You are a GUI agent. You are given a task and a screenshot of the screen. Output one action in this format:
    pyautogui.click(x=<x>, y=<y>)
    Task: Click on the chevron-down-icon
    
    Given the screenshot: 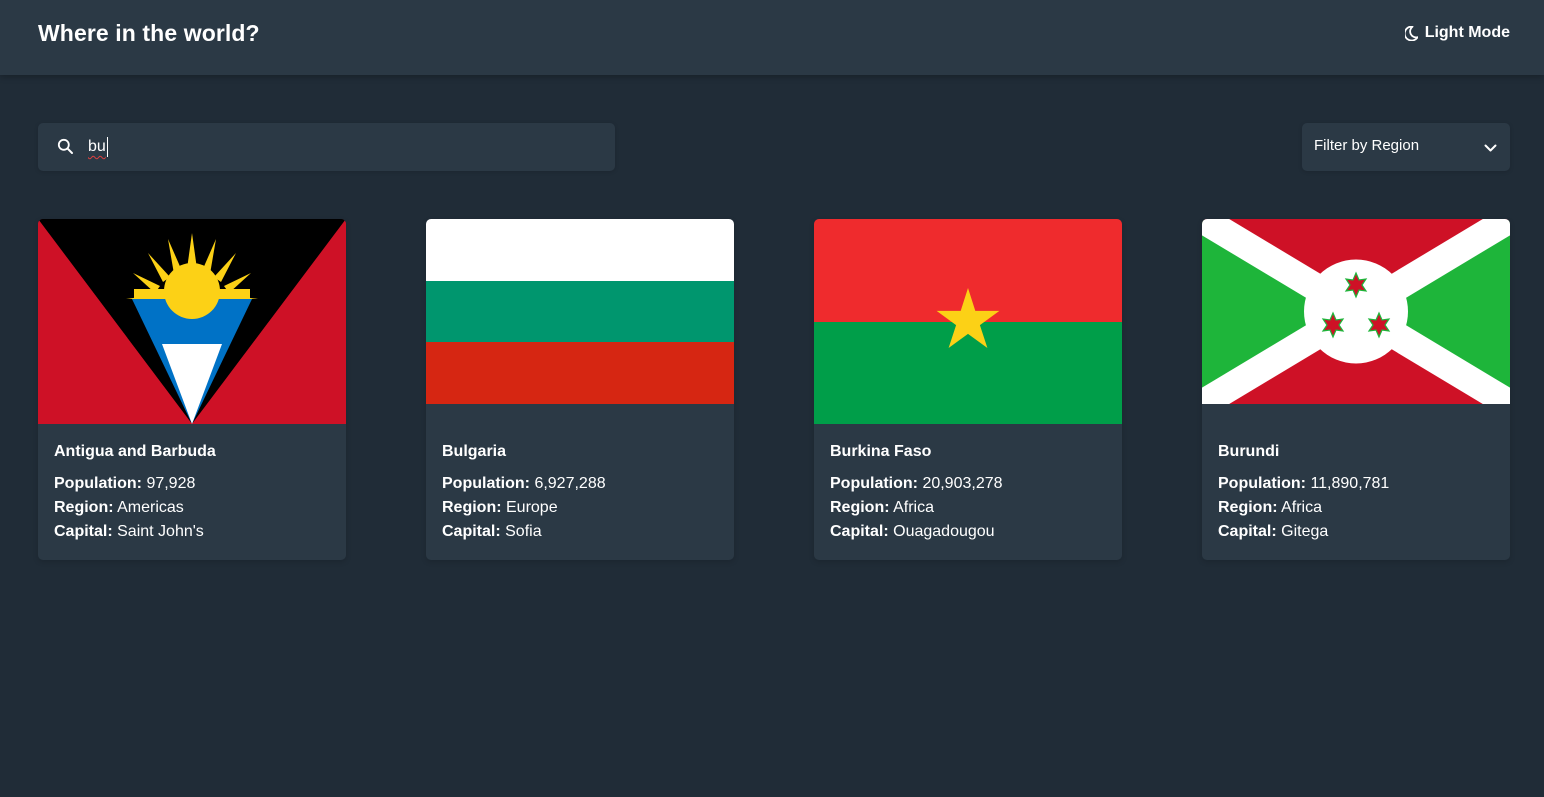 What is the action you would take?
    pyautogui.click(x=1490, y=149)
    